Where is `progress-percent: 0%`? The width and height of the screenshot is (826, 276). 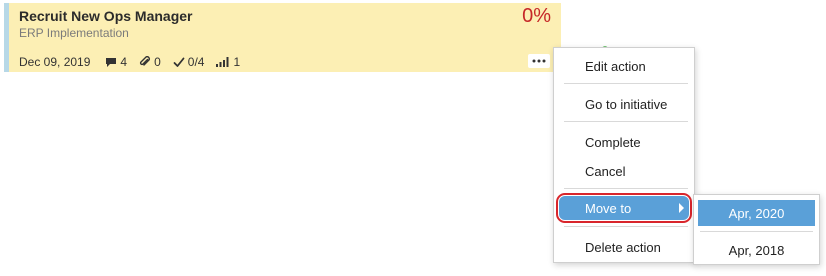 progress-percent: 0% is located at coordinates (536, 16).